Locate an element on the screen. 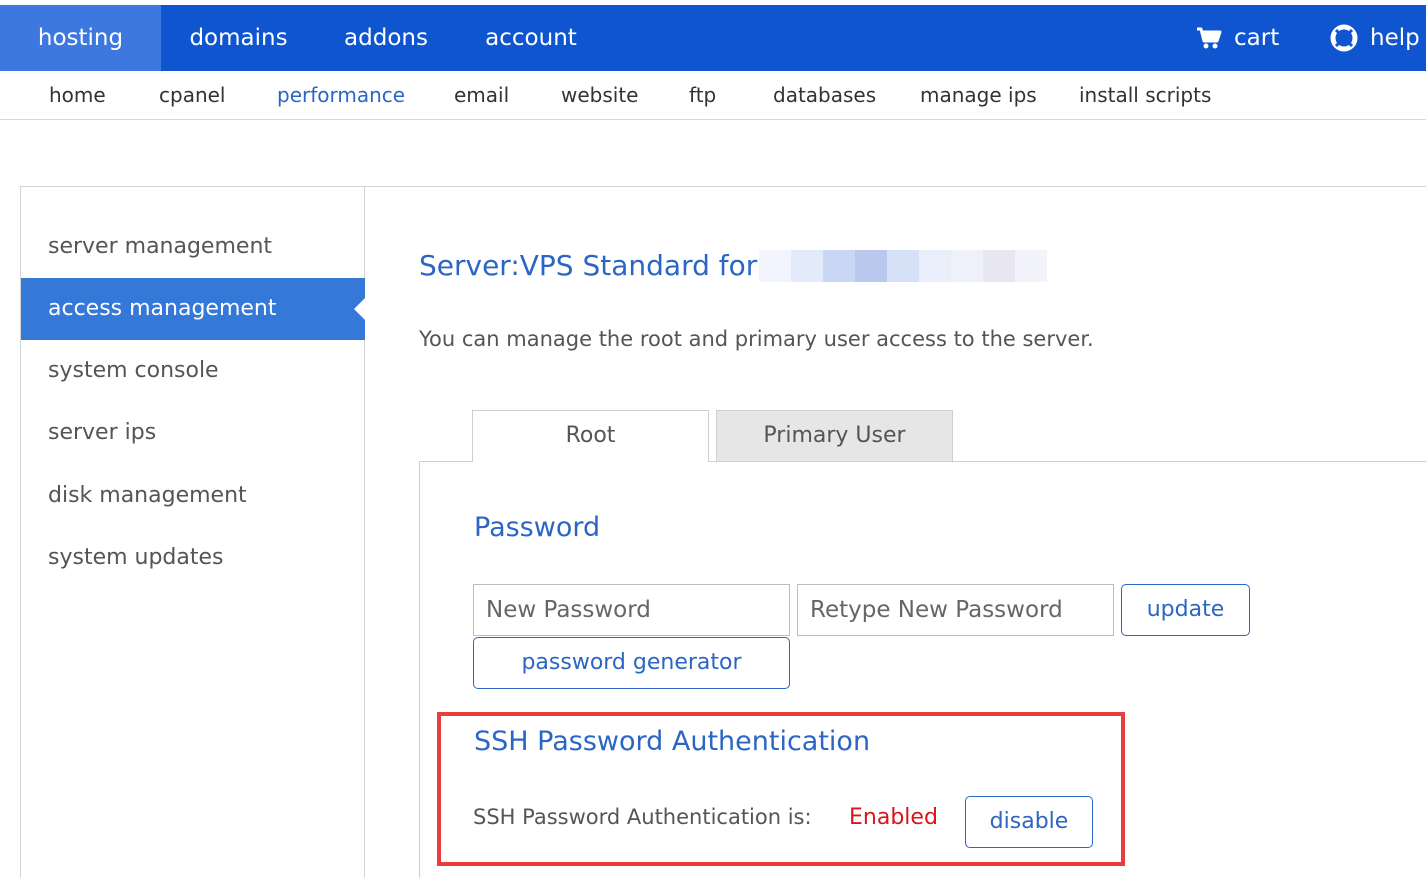 This screenshot has height=878, width=1426. cart-link: cart is located at coordinates (1237, 38).